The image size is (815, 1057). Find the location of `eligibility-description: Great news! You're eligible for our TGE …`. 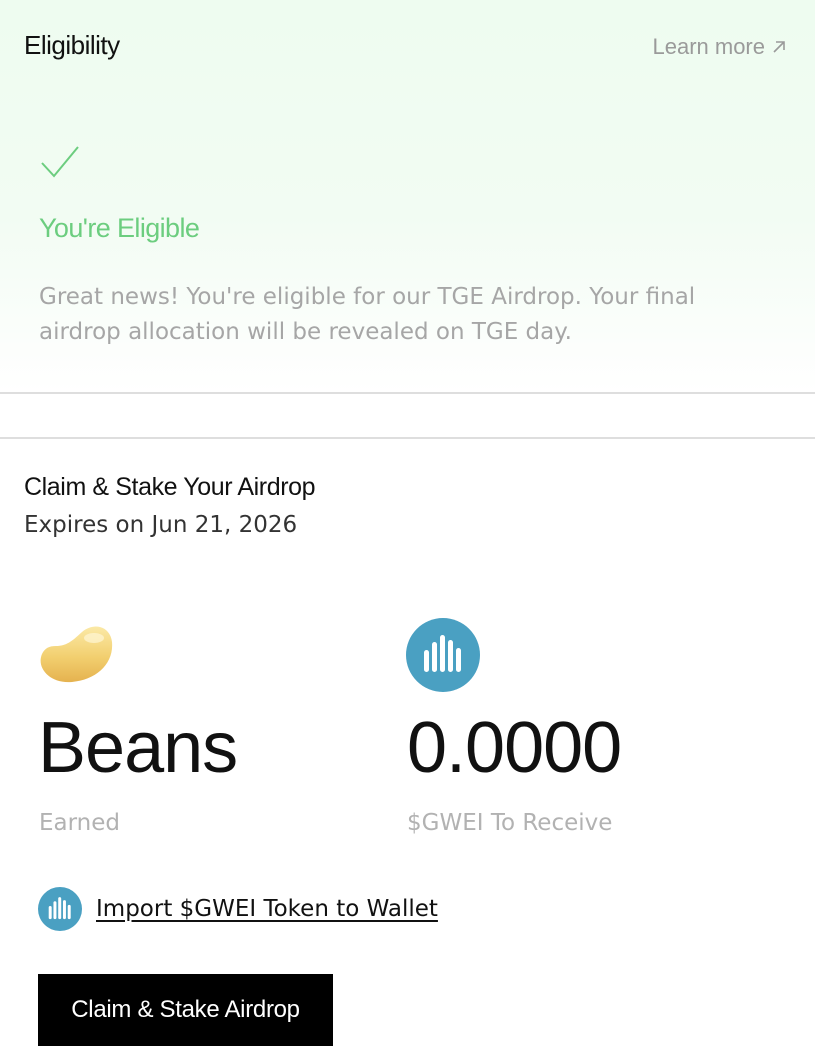

eligibility-description: Great news! You're eligible for our TGE … is located at coordinates (367, 314).